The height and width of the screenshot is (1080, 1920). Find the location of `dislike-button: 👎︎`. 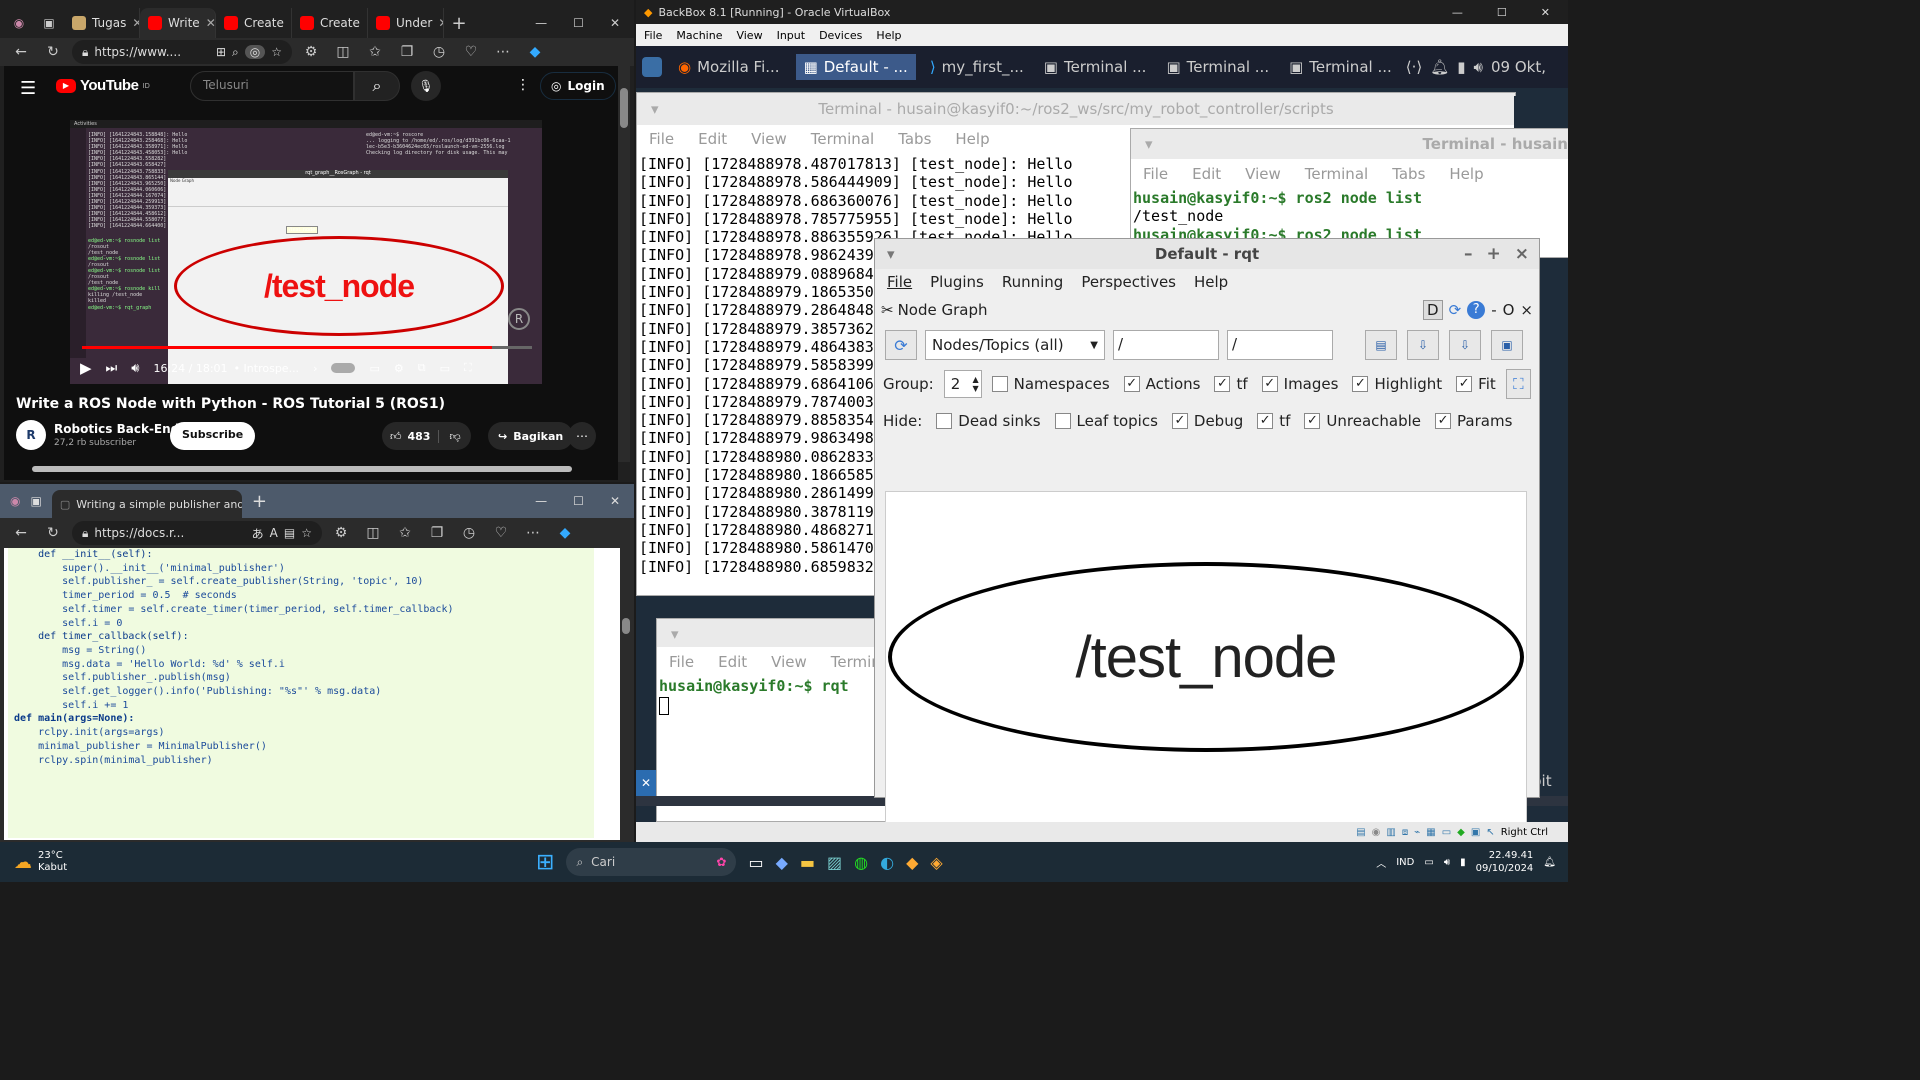

dislike-button: 👎︎ is located at coordinates (454, 436).